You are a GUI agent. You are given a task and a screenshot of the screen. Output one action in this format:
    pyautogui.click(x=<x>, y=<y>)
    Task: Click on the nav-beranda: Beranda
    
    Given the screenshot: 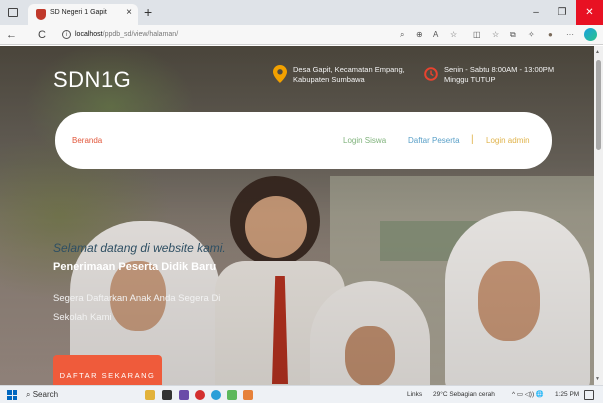 What is the action you would take?
    pyautogui.click(x=87, y=140)
    